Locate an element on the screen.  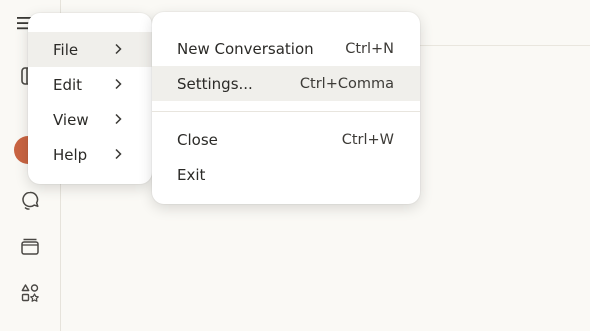
menu-item-label: Close is located at coordinates (197, 139).